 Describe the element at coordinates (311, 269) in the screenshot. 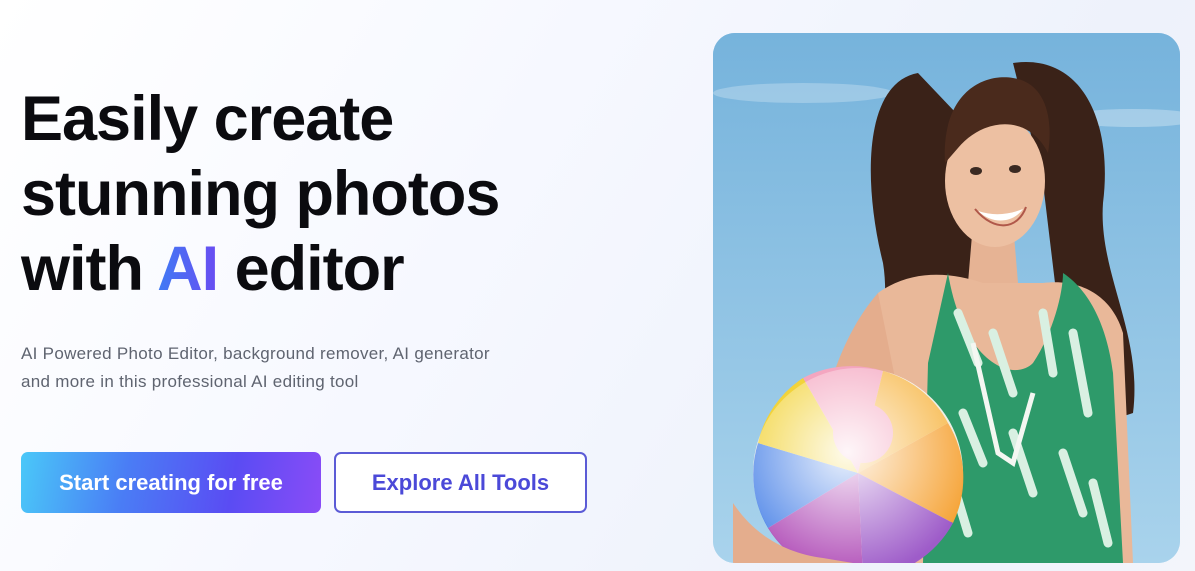

I see `headline-line-3-suffix: editor` at that location.